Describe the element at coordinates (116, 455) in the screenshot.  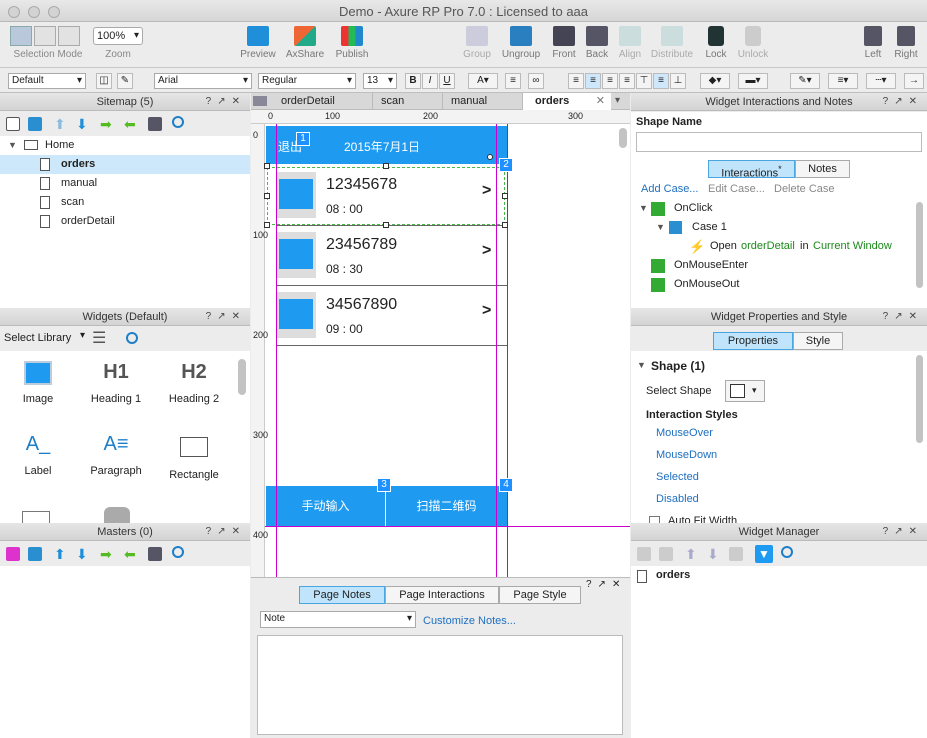
I see `widget-paragraph: A≡ Paragraph` at that location.